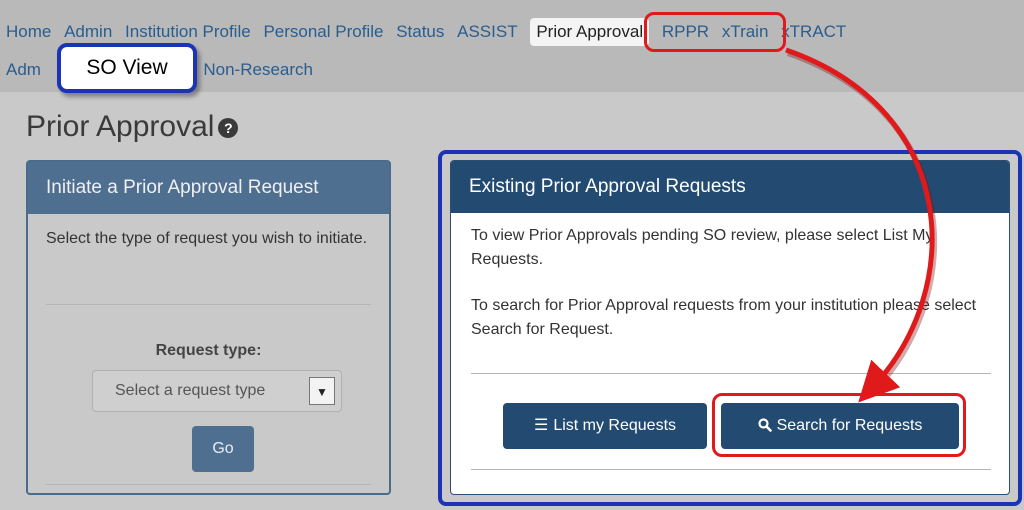 The height and width of the screenshot is (510, 1024). Describe the element at coordinates (861, 225) in the screenshot. I see `annotation-arrow` at that location.